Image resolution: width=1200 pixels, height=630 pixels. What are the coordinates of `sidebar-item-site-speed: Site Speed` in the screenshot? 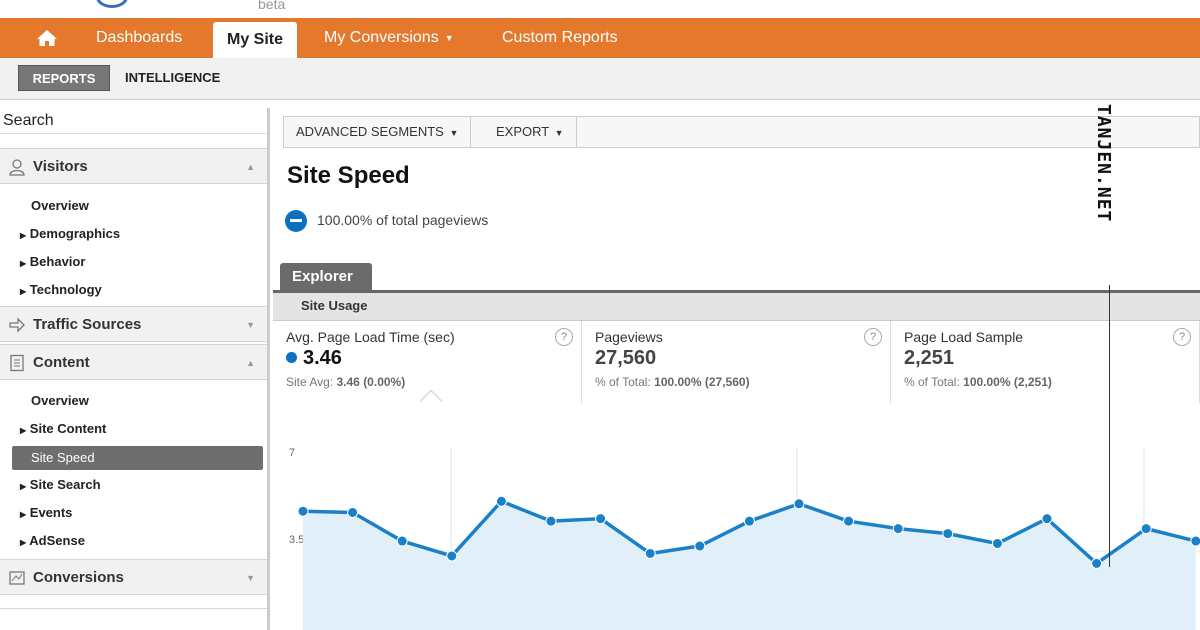 It's located at (137, 458).